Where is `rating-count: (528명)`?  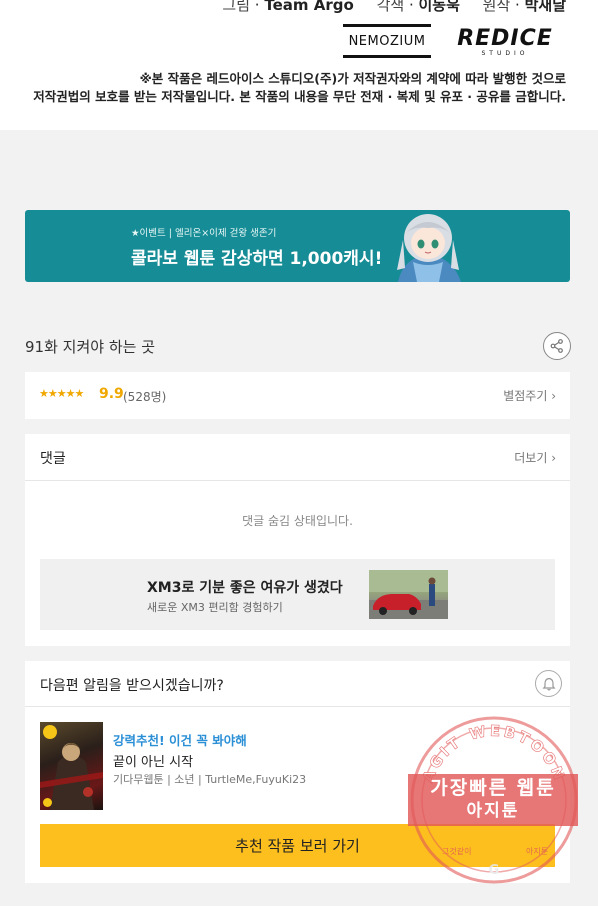 rating-count: (528명) is located at coordinates (145, 397).